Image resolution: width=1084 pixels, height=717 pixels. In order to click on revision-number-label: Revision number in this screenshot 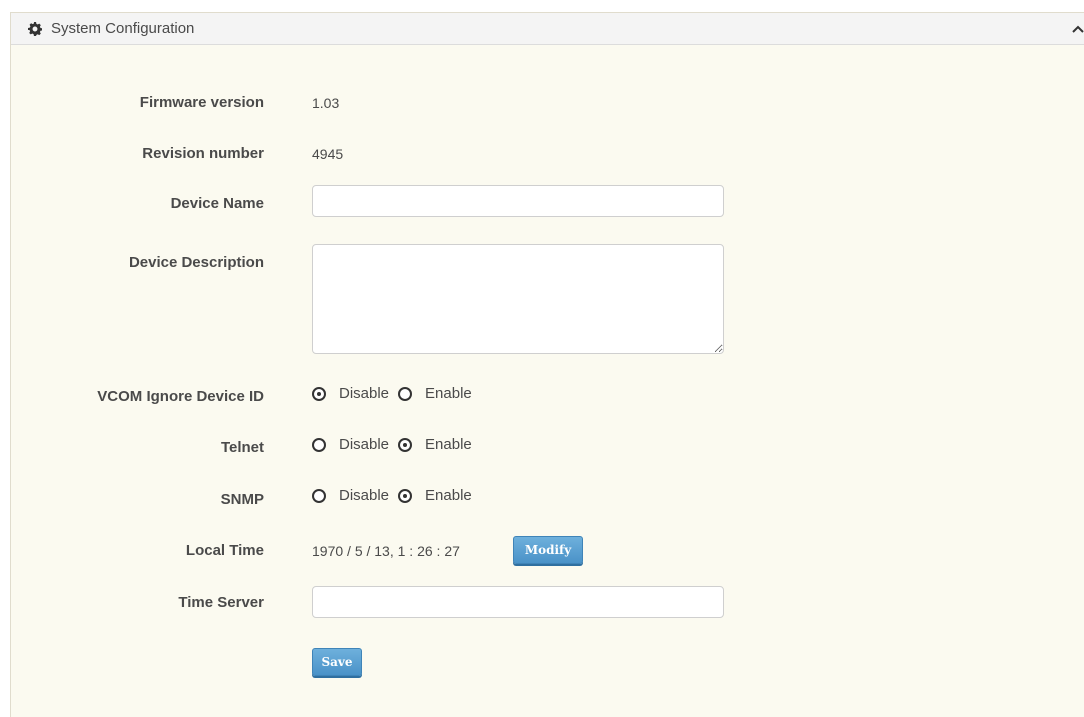, I will do `click(203, 153)`.